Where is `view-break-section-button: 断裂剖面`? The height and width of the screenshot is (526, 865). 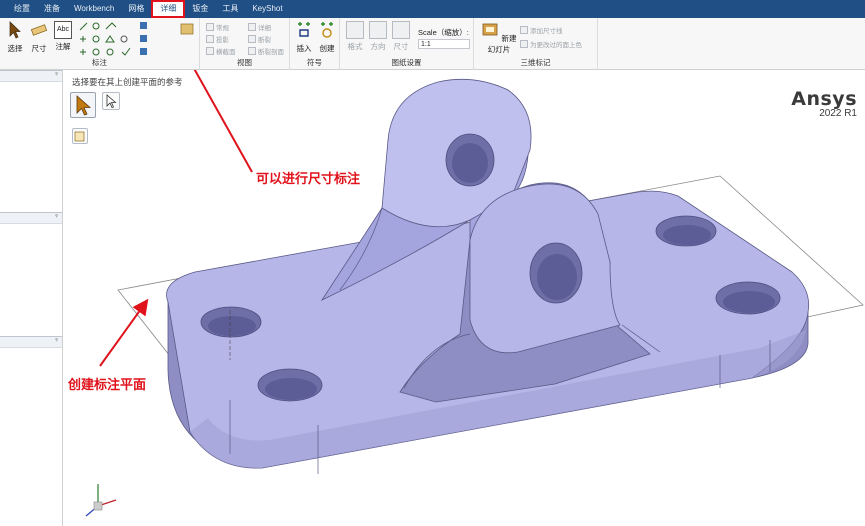
view-break-section-button: 断裂剖面 is located at coordinates (266, 51).